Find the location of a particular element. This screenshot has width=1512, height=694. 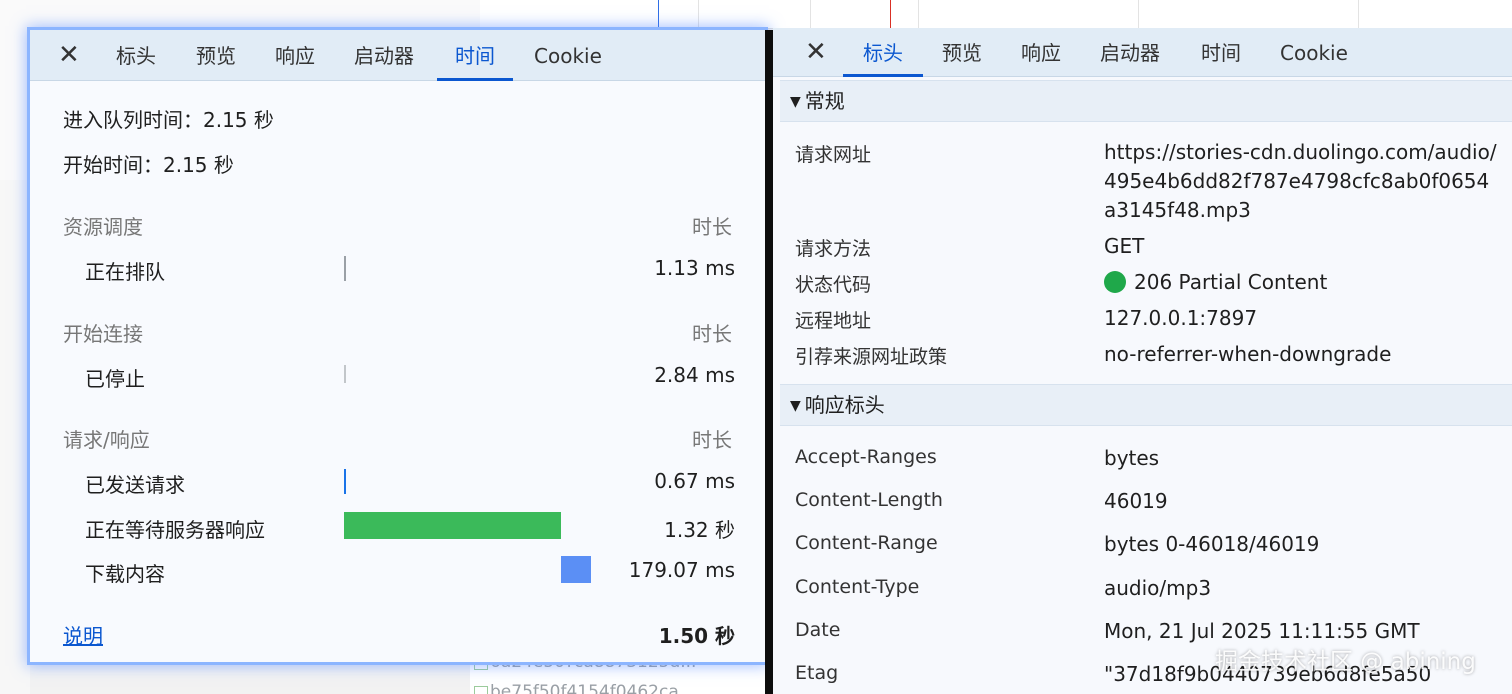

total-duration: 1.50 秒 is located at coordinates (696, 636).